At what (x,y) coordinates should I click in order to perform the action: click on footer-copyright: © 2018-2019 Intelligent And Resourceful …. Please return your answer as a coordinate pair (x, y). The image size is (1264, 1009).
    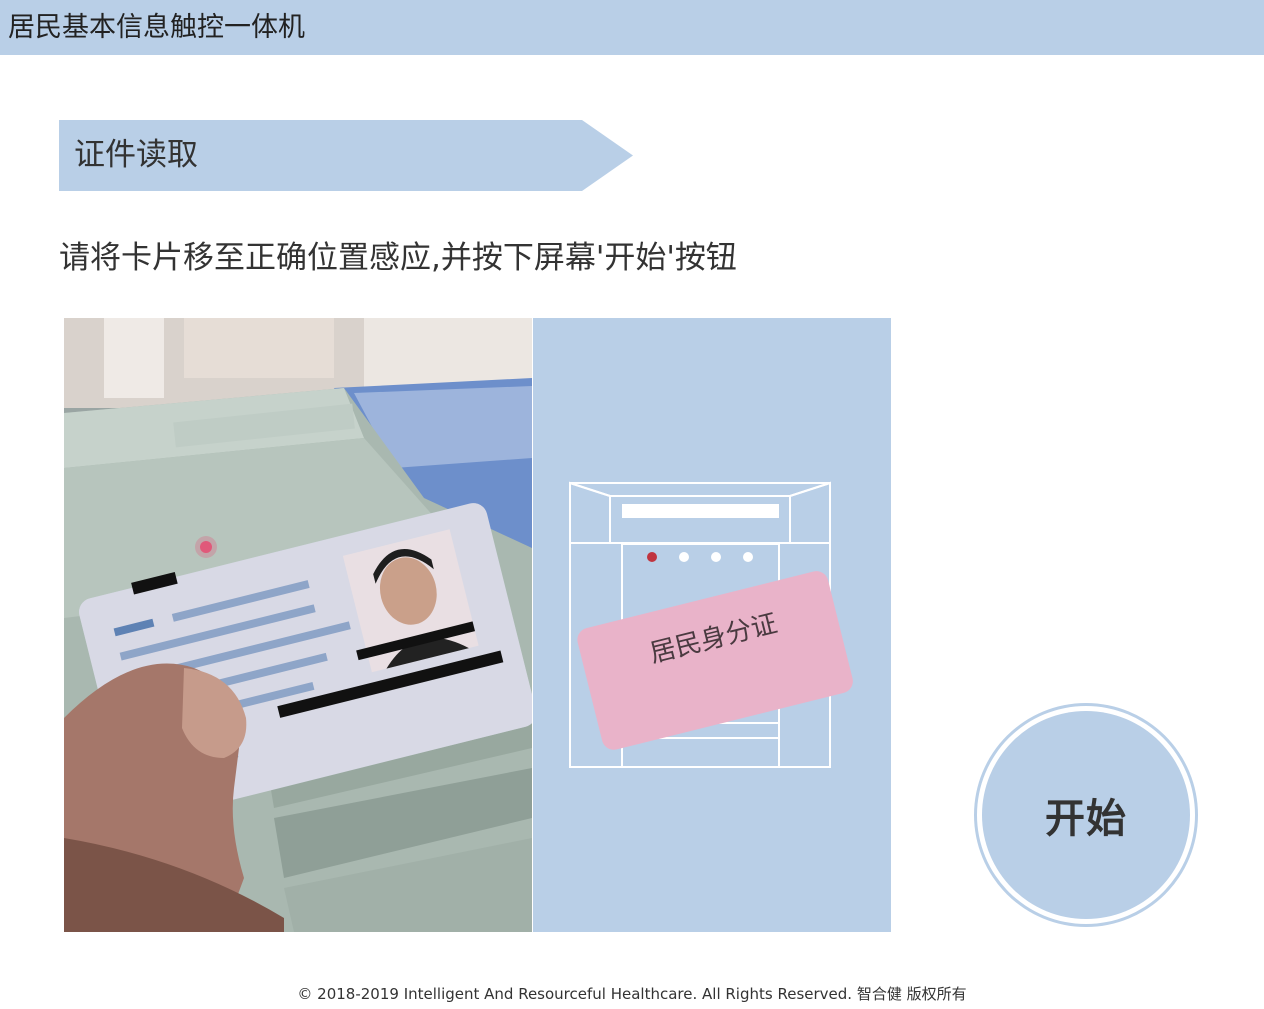
    Looking at the image, I should click on (632, 994).